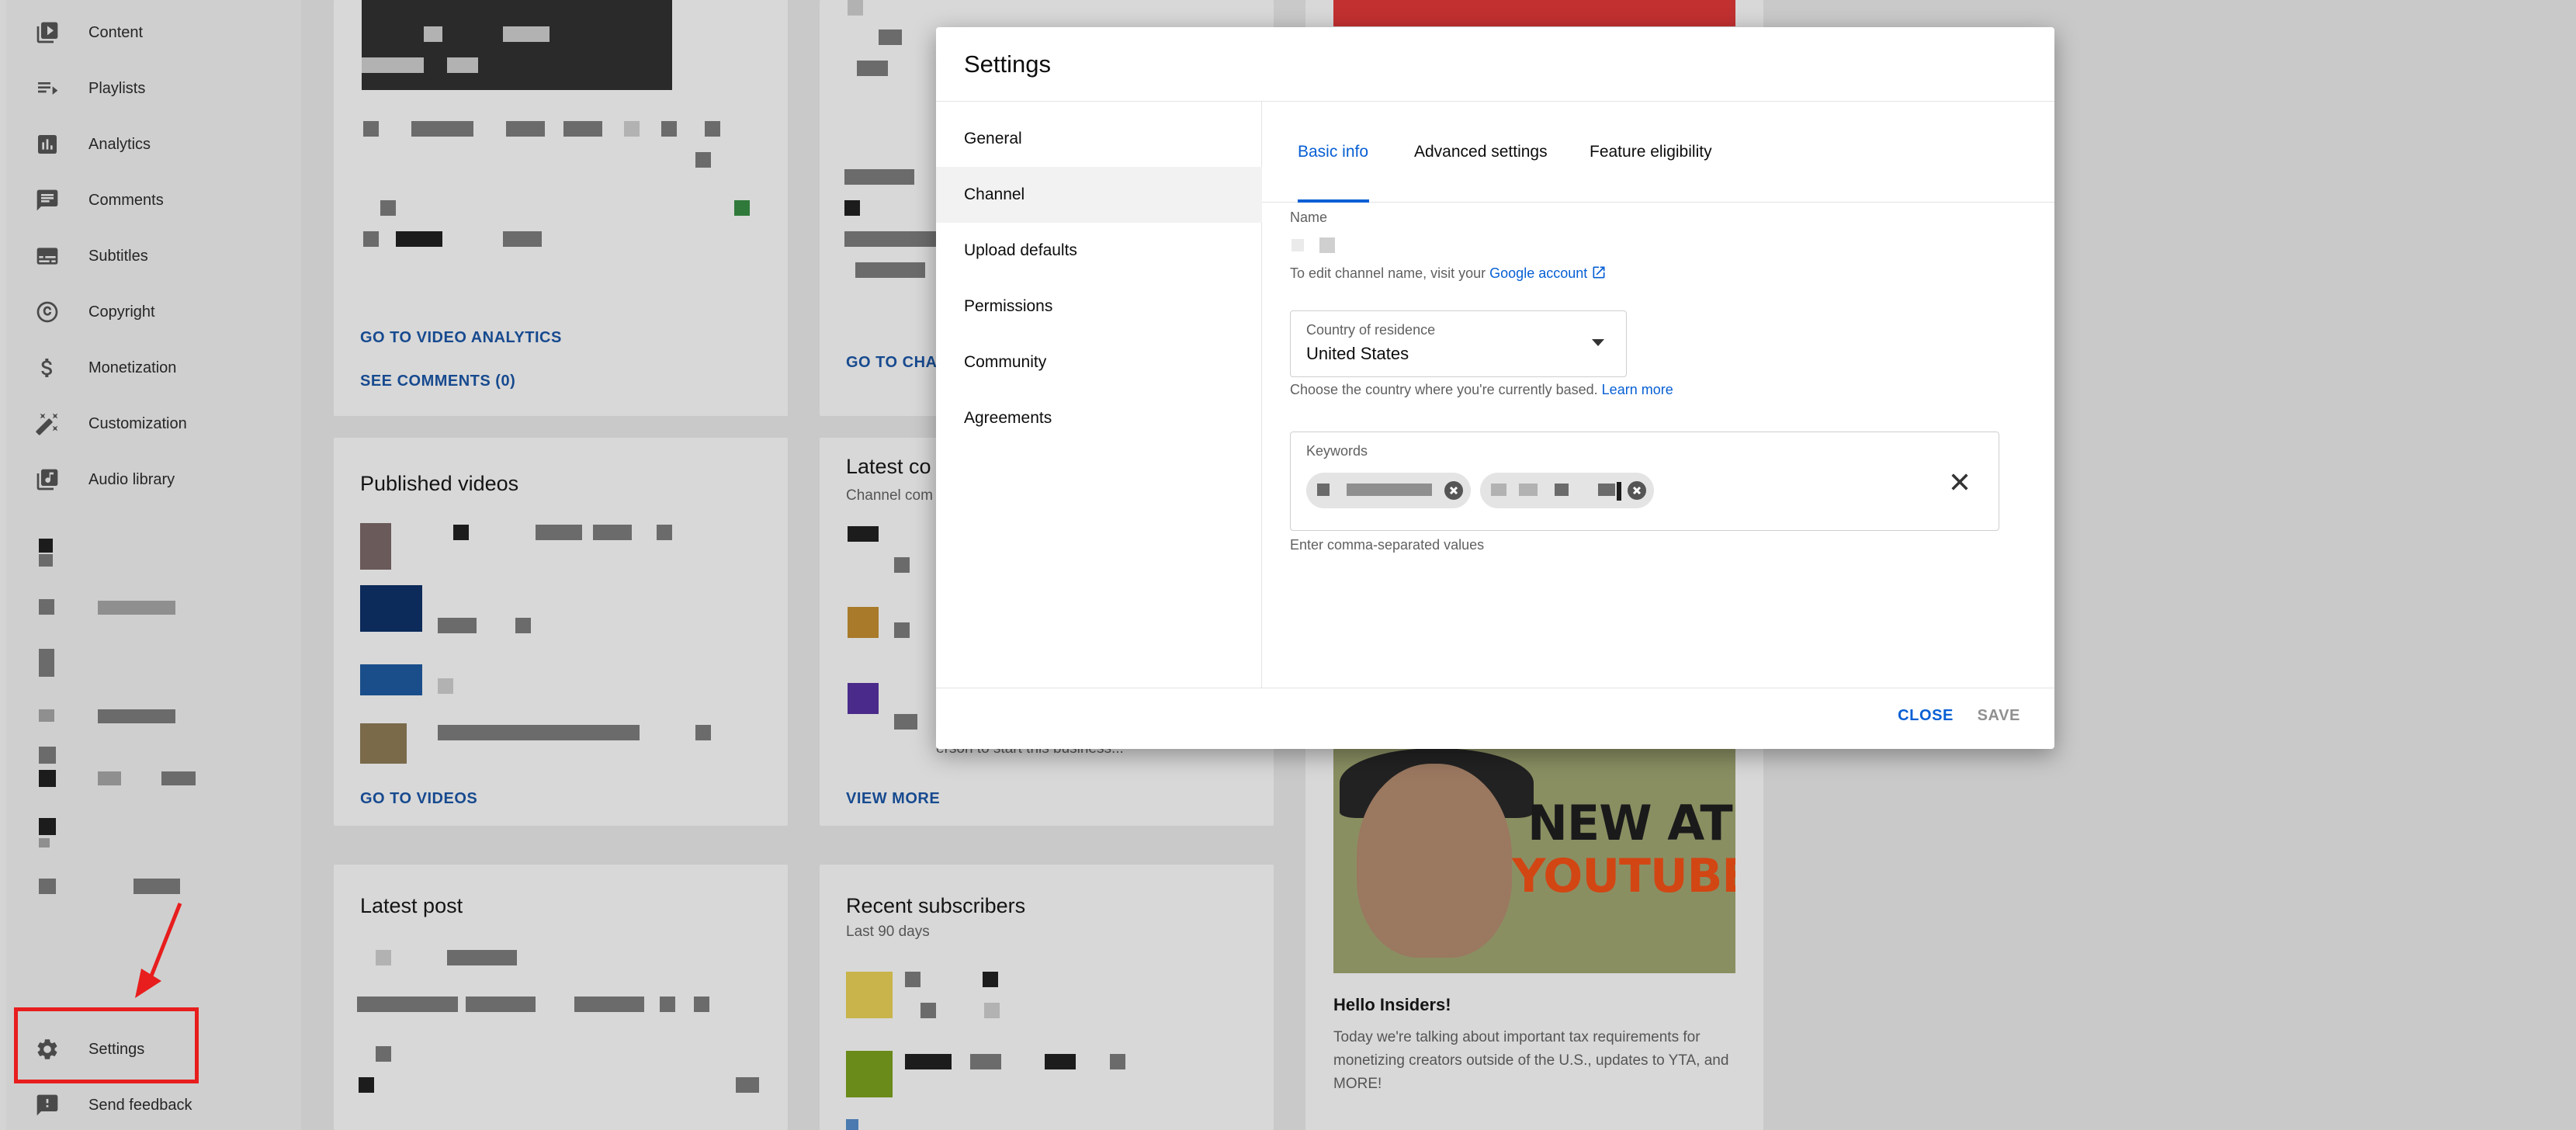 The image size is (2576, 1130). I want to click on pointer-arrow-icon, so click(158, 951).